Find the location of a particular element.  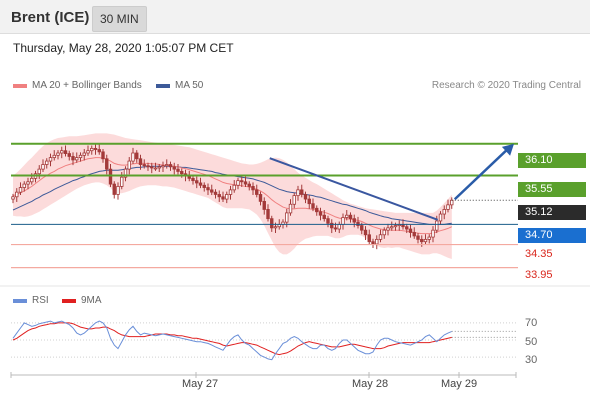

x-label-may27: May 27 is located at coordinates (200, 384).